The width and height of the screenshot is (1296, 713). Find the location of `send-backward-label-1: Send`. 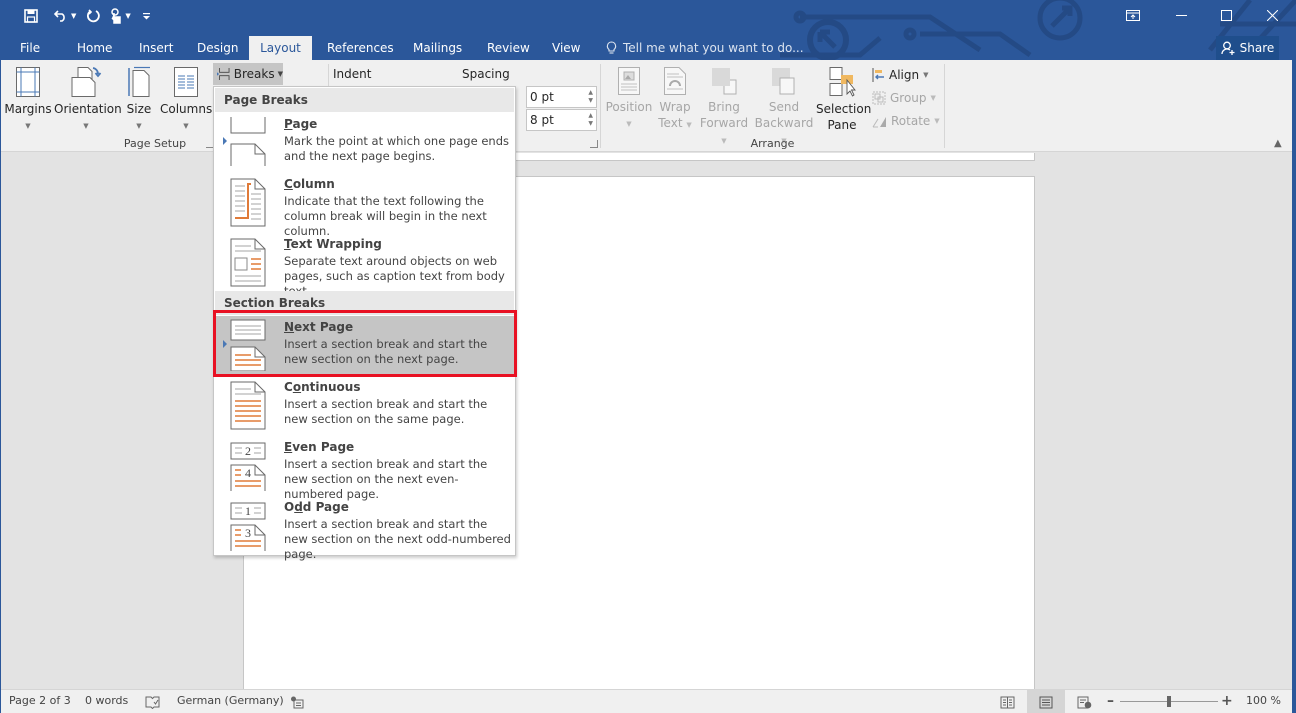

send-backward-label-1: Send is located at coordinates (784, 107).